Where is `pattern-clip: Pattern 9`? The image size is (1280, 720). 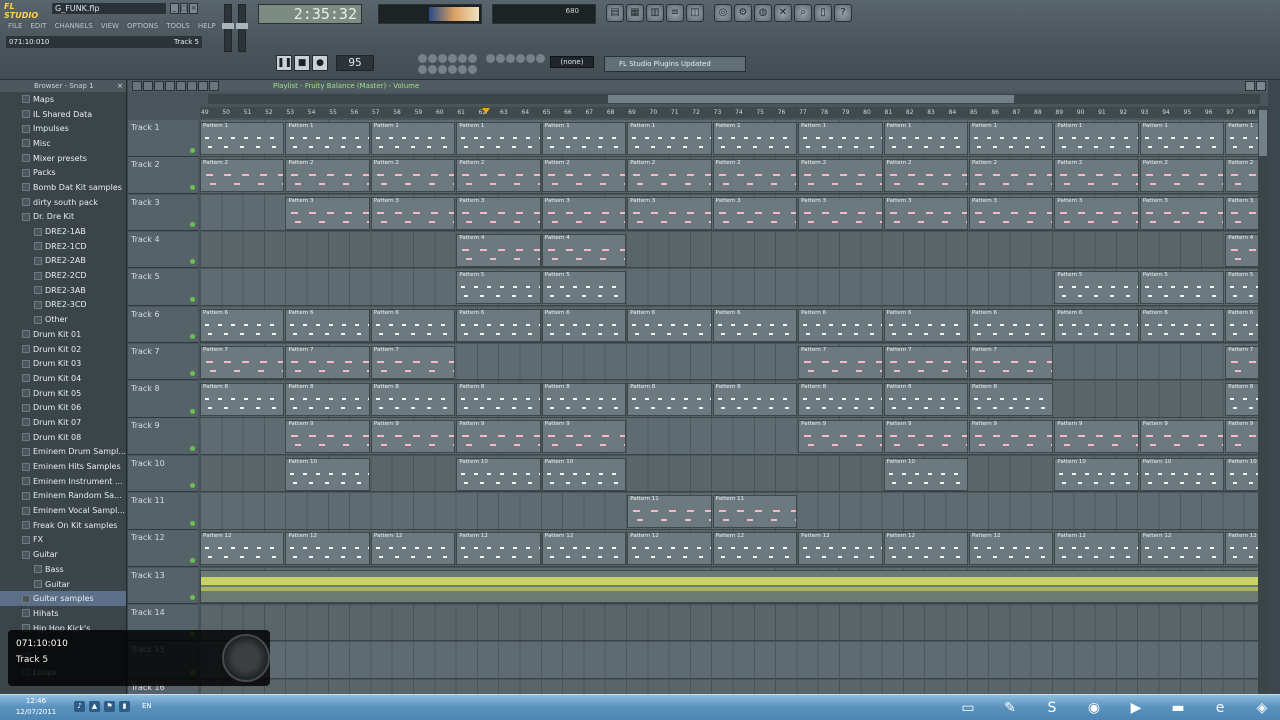 pattern-clip: Pattern 9 is located at coordinates (840, 437).